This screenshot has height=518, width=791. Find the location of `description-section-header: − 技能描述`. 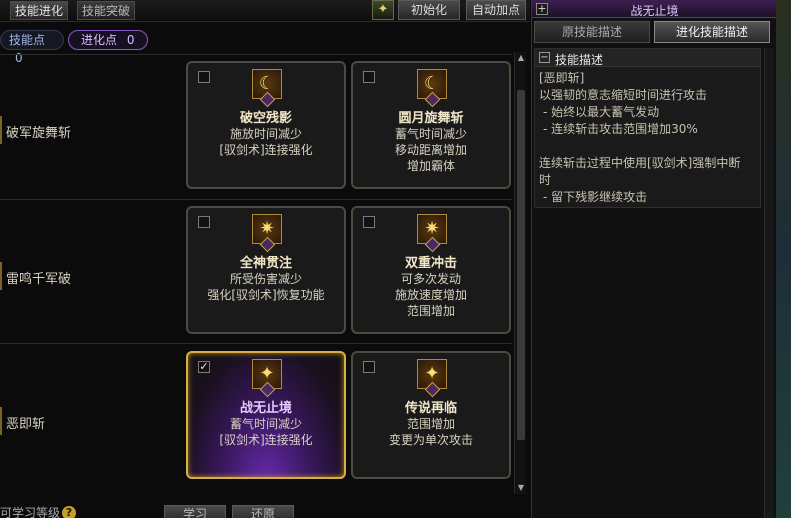

description-section-header: − 技能描述 is located at coordinates (647, 58).